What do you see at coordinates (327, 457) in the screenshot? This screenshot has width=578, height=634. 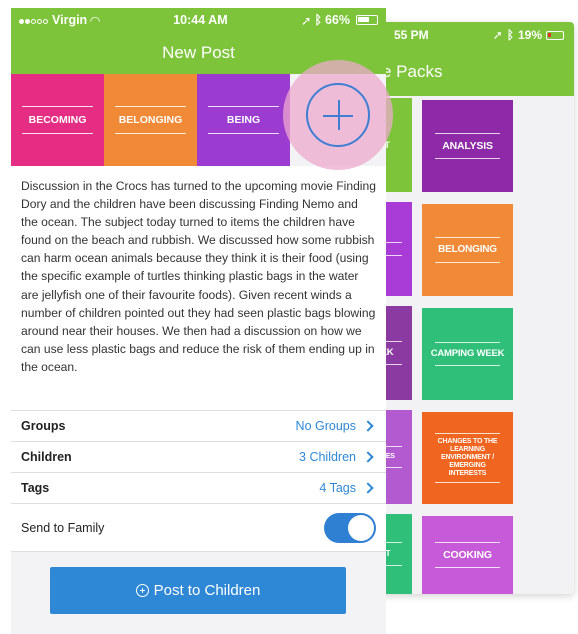 I see `children-value: 3 Children` at bounding box center [327, 457].